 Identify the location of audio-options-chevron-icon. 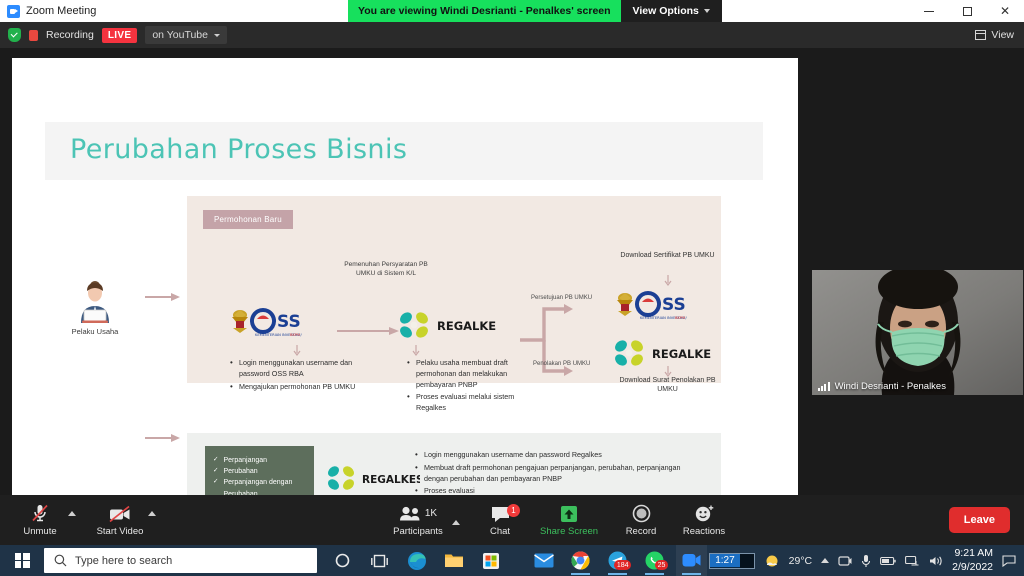
(72, 513).